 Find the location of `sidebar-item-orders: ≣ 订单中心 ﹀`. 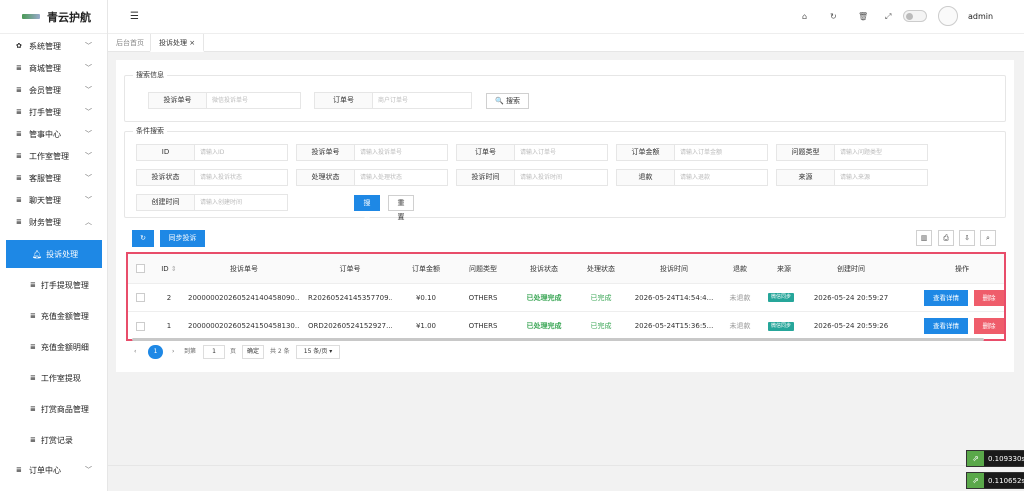

sidebar-item-orders: ≣ 订单中心 ﹀ is located at coordinates (54, 470).